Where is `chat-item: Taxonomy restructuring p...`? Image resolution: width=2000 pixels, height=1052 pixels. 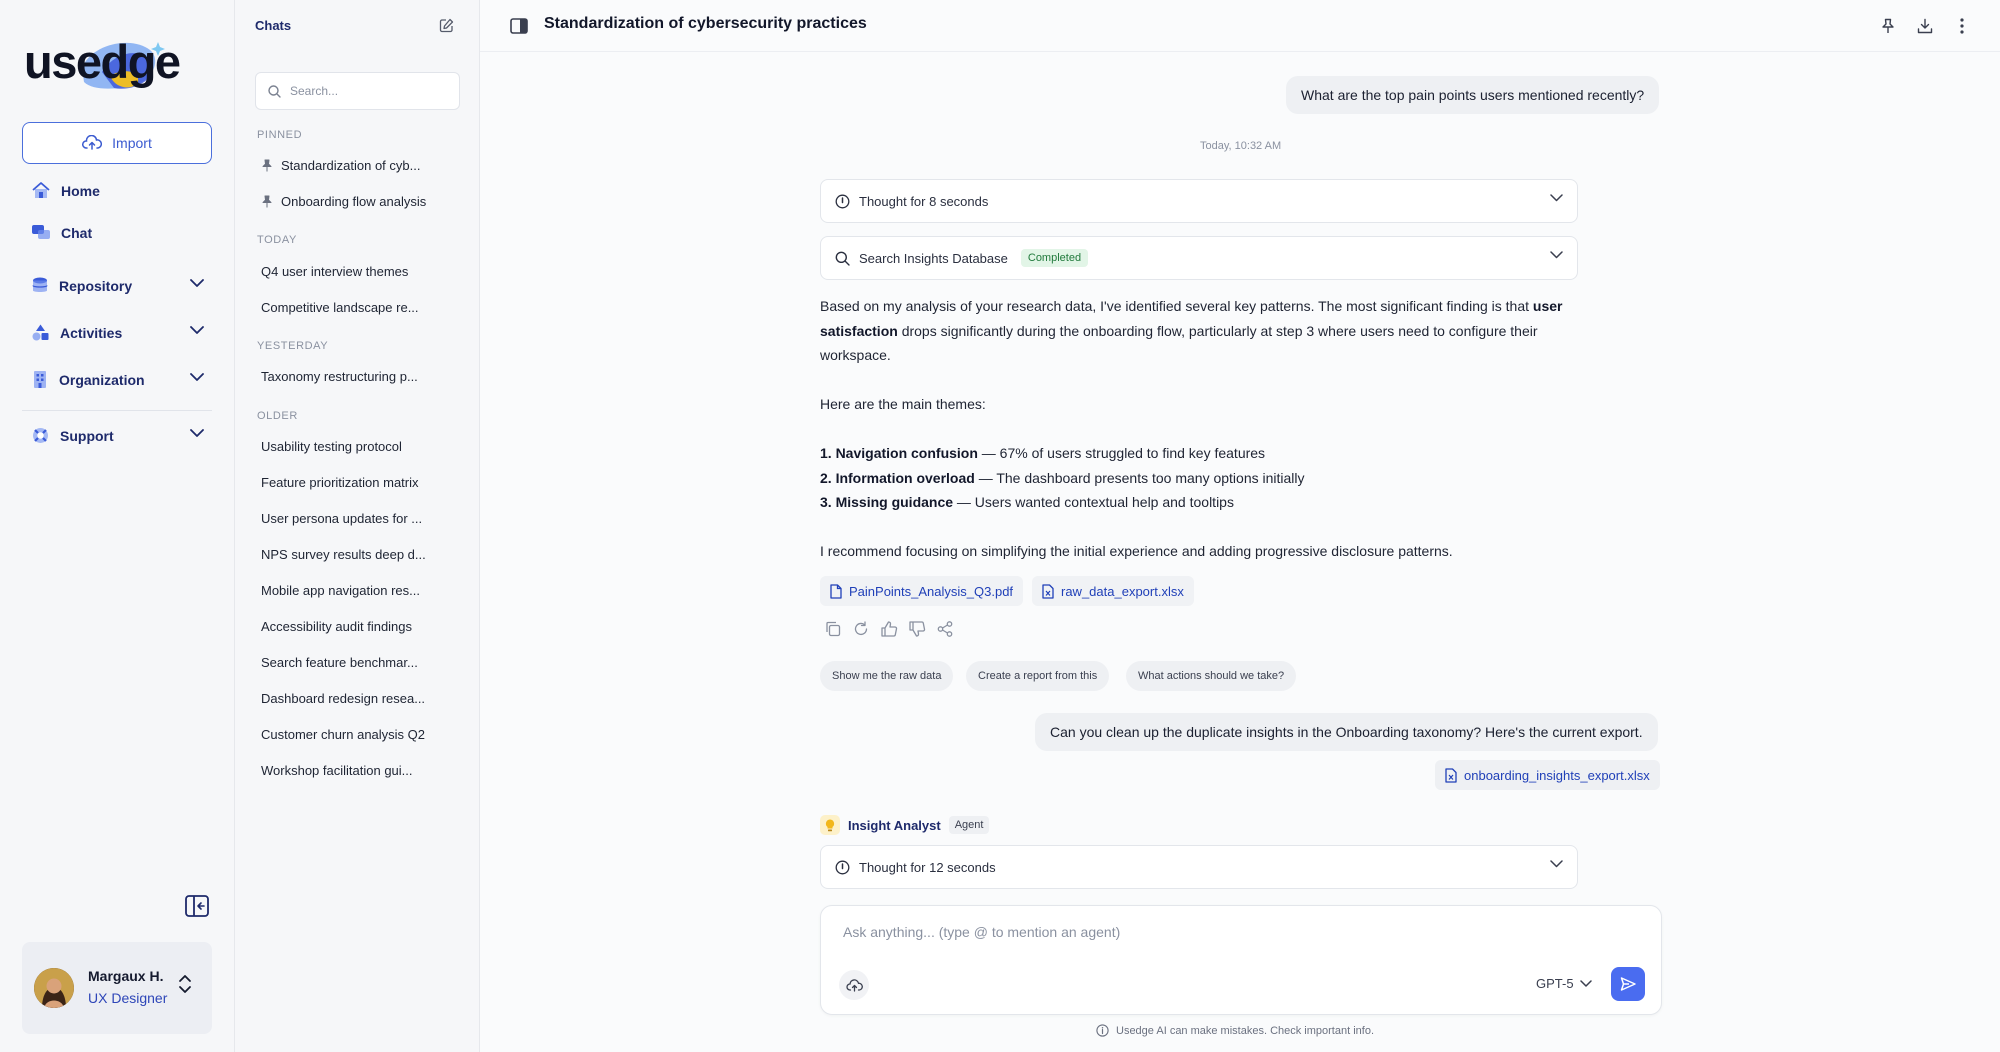 chat-item: Taxonomy restructuring p... is located at coordinates (356, 376).